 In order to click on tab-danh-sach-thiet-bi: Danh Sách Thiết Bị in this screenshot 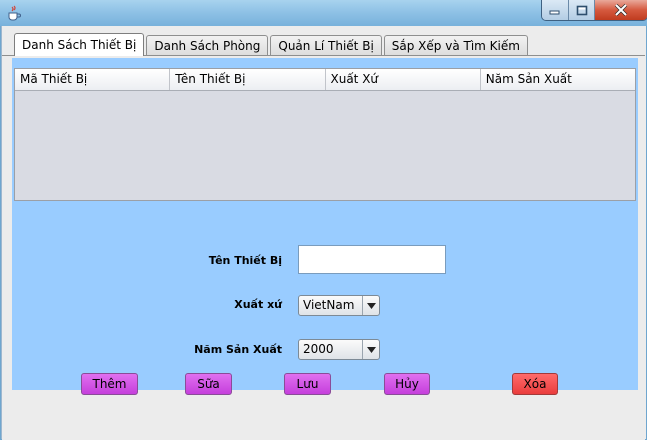, I will do `click(79, 44)`.